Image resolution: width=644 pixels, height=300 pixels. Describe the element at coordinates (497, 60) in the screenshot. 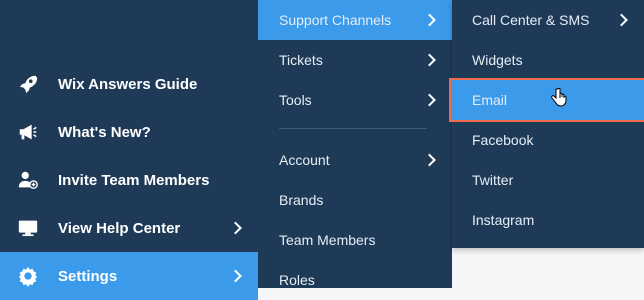

I see `channel-item-label: Widgets` at that location.